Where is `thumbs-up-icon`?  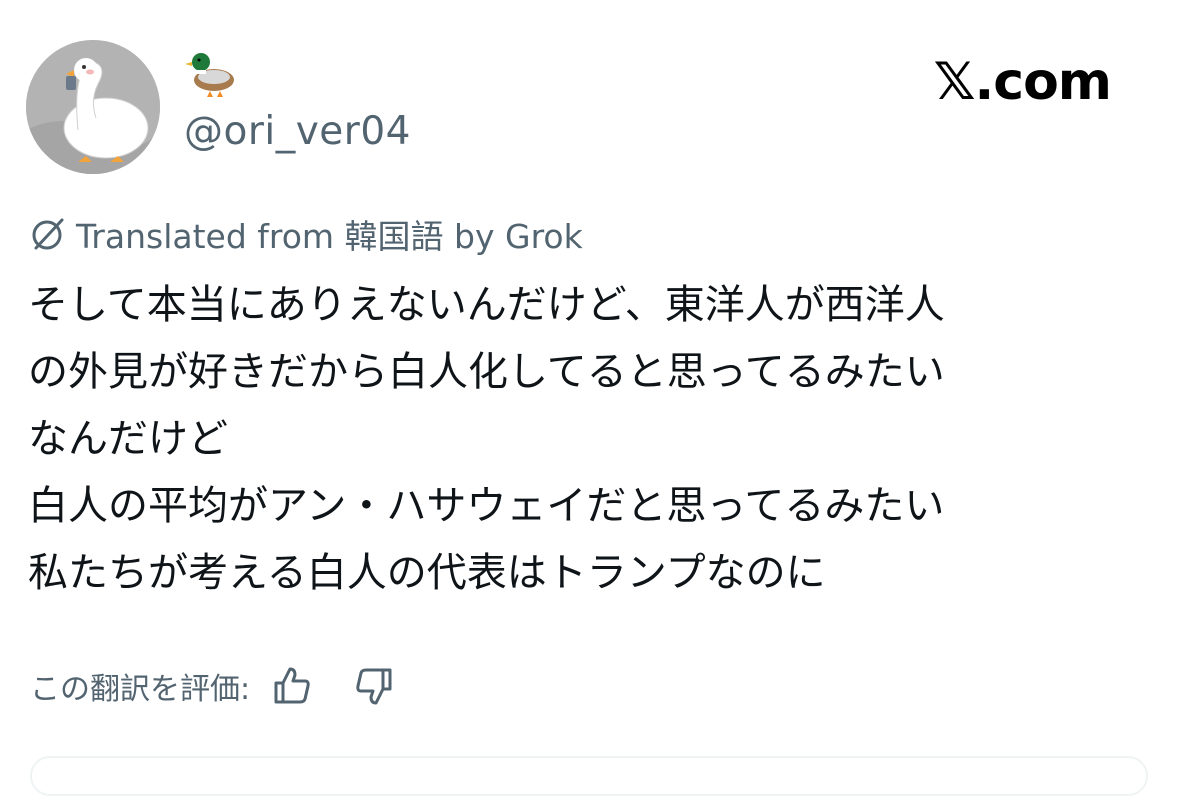 thumbs-up-icon is located at coordinates (292, 685).